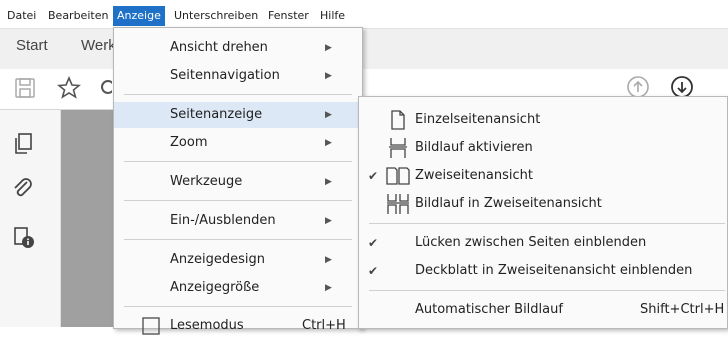 This screenshot has width=728, height=339. Describe the element at coordinates (398, 204) in the screenshot. I see `two-page-scroll-icon` at that location.